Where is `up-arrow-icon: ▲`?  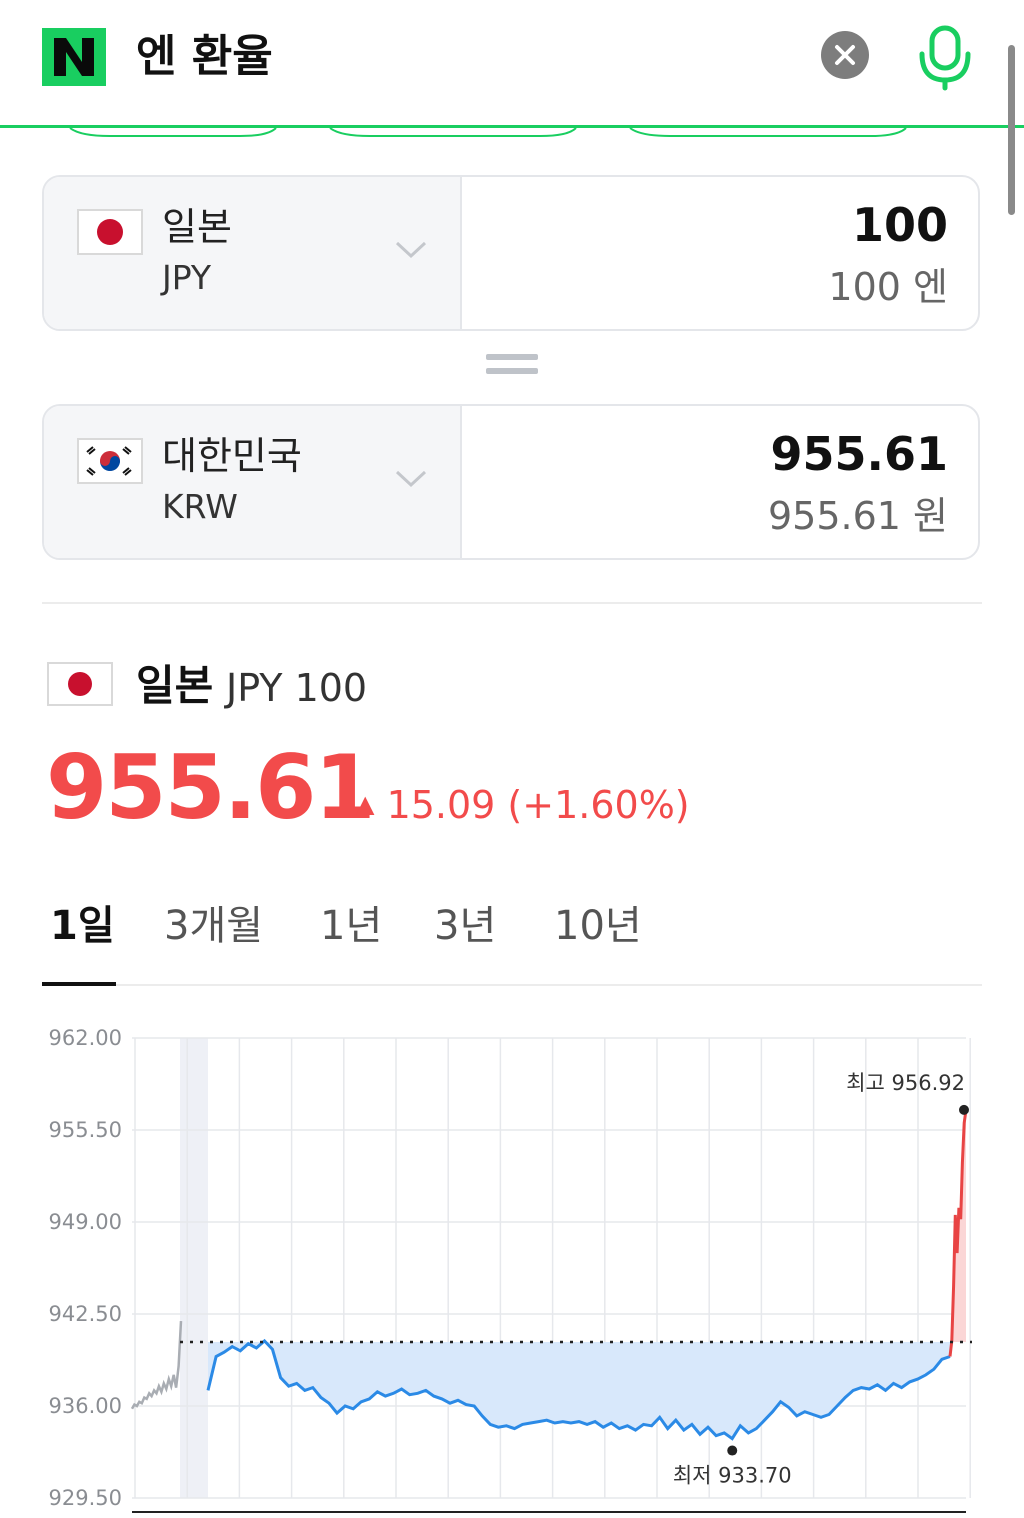
up-arrow-icon: ▲ is located at coordinates (365, 804).